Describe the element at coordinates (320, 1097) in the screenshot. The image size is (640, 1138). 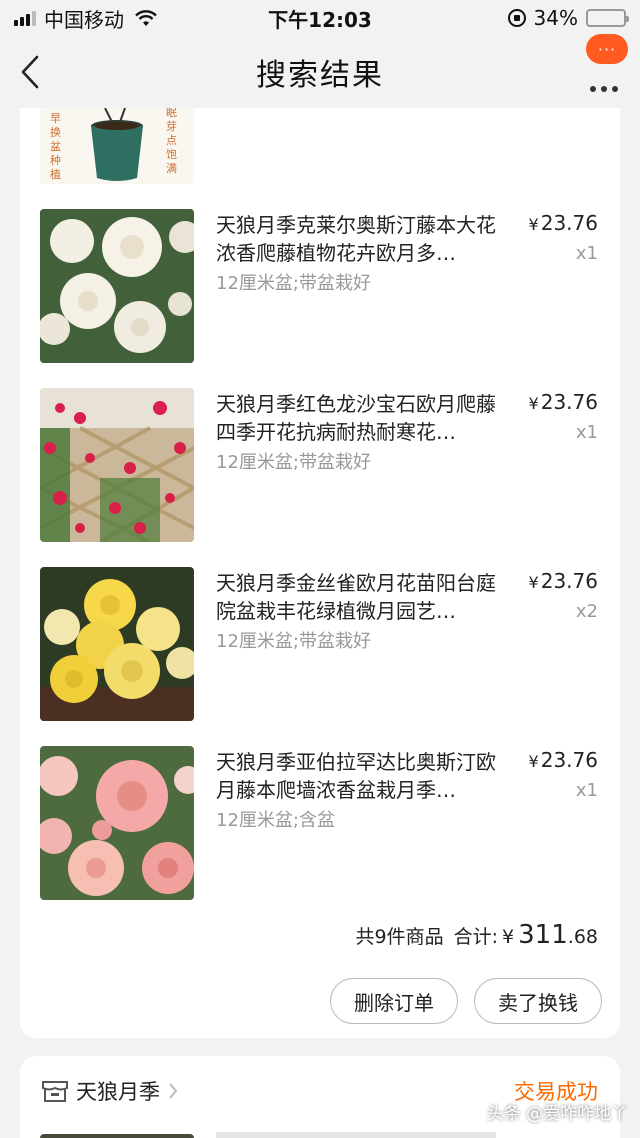
I see `next-order-card: 天狼月季 交易成功` at that location.